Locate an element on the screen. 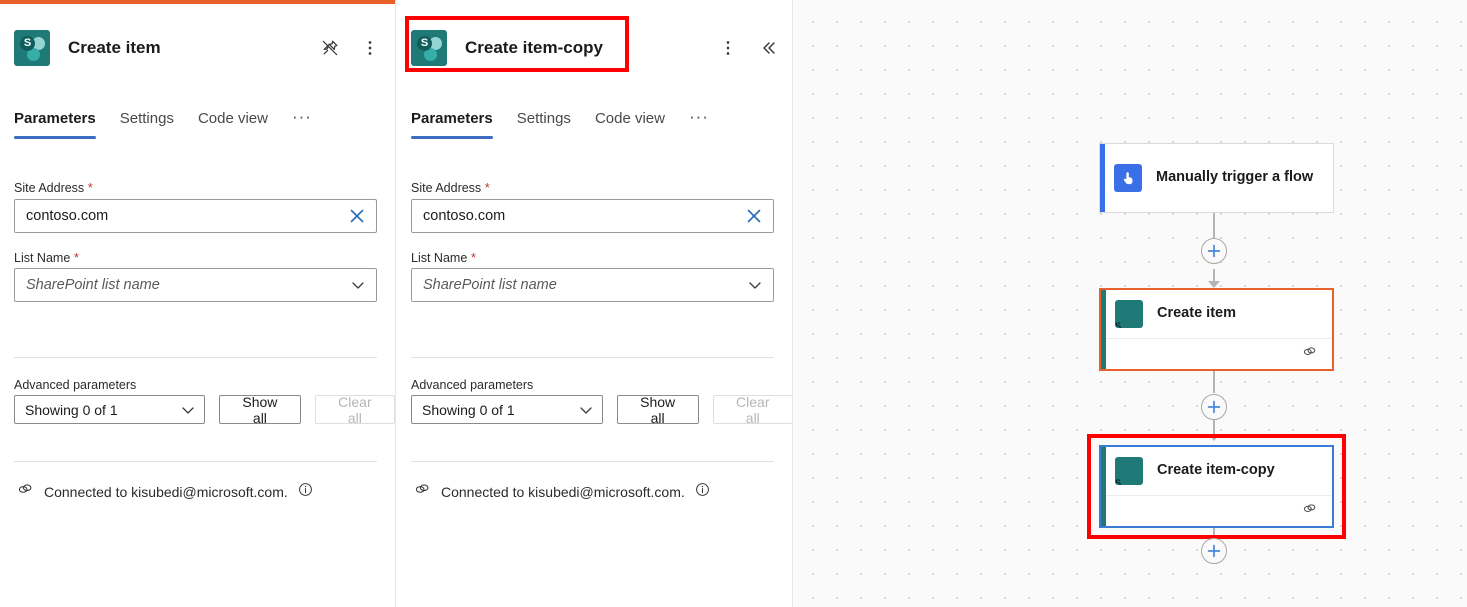 This screenshot has height=607, width=1467. panel-title: Create item is located at coordinates (114, 47).